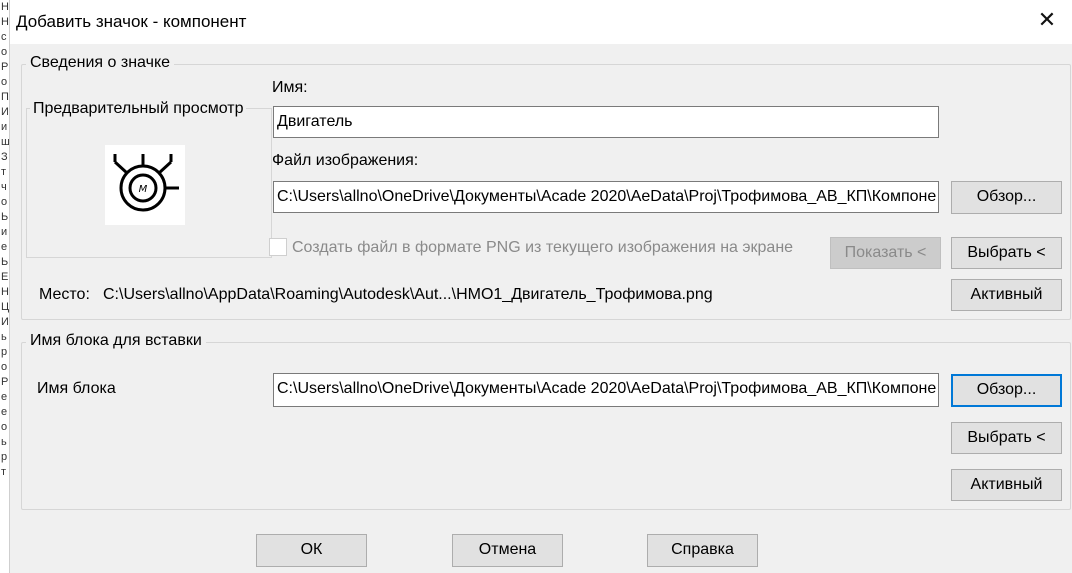  I want to click on show-button: Показать <, so click(885, 253).